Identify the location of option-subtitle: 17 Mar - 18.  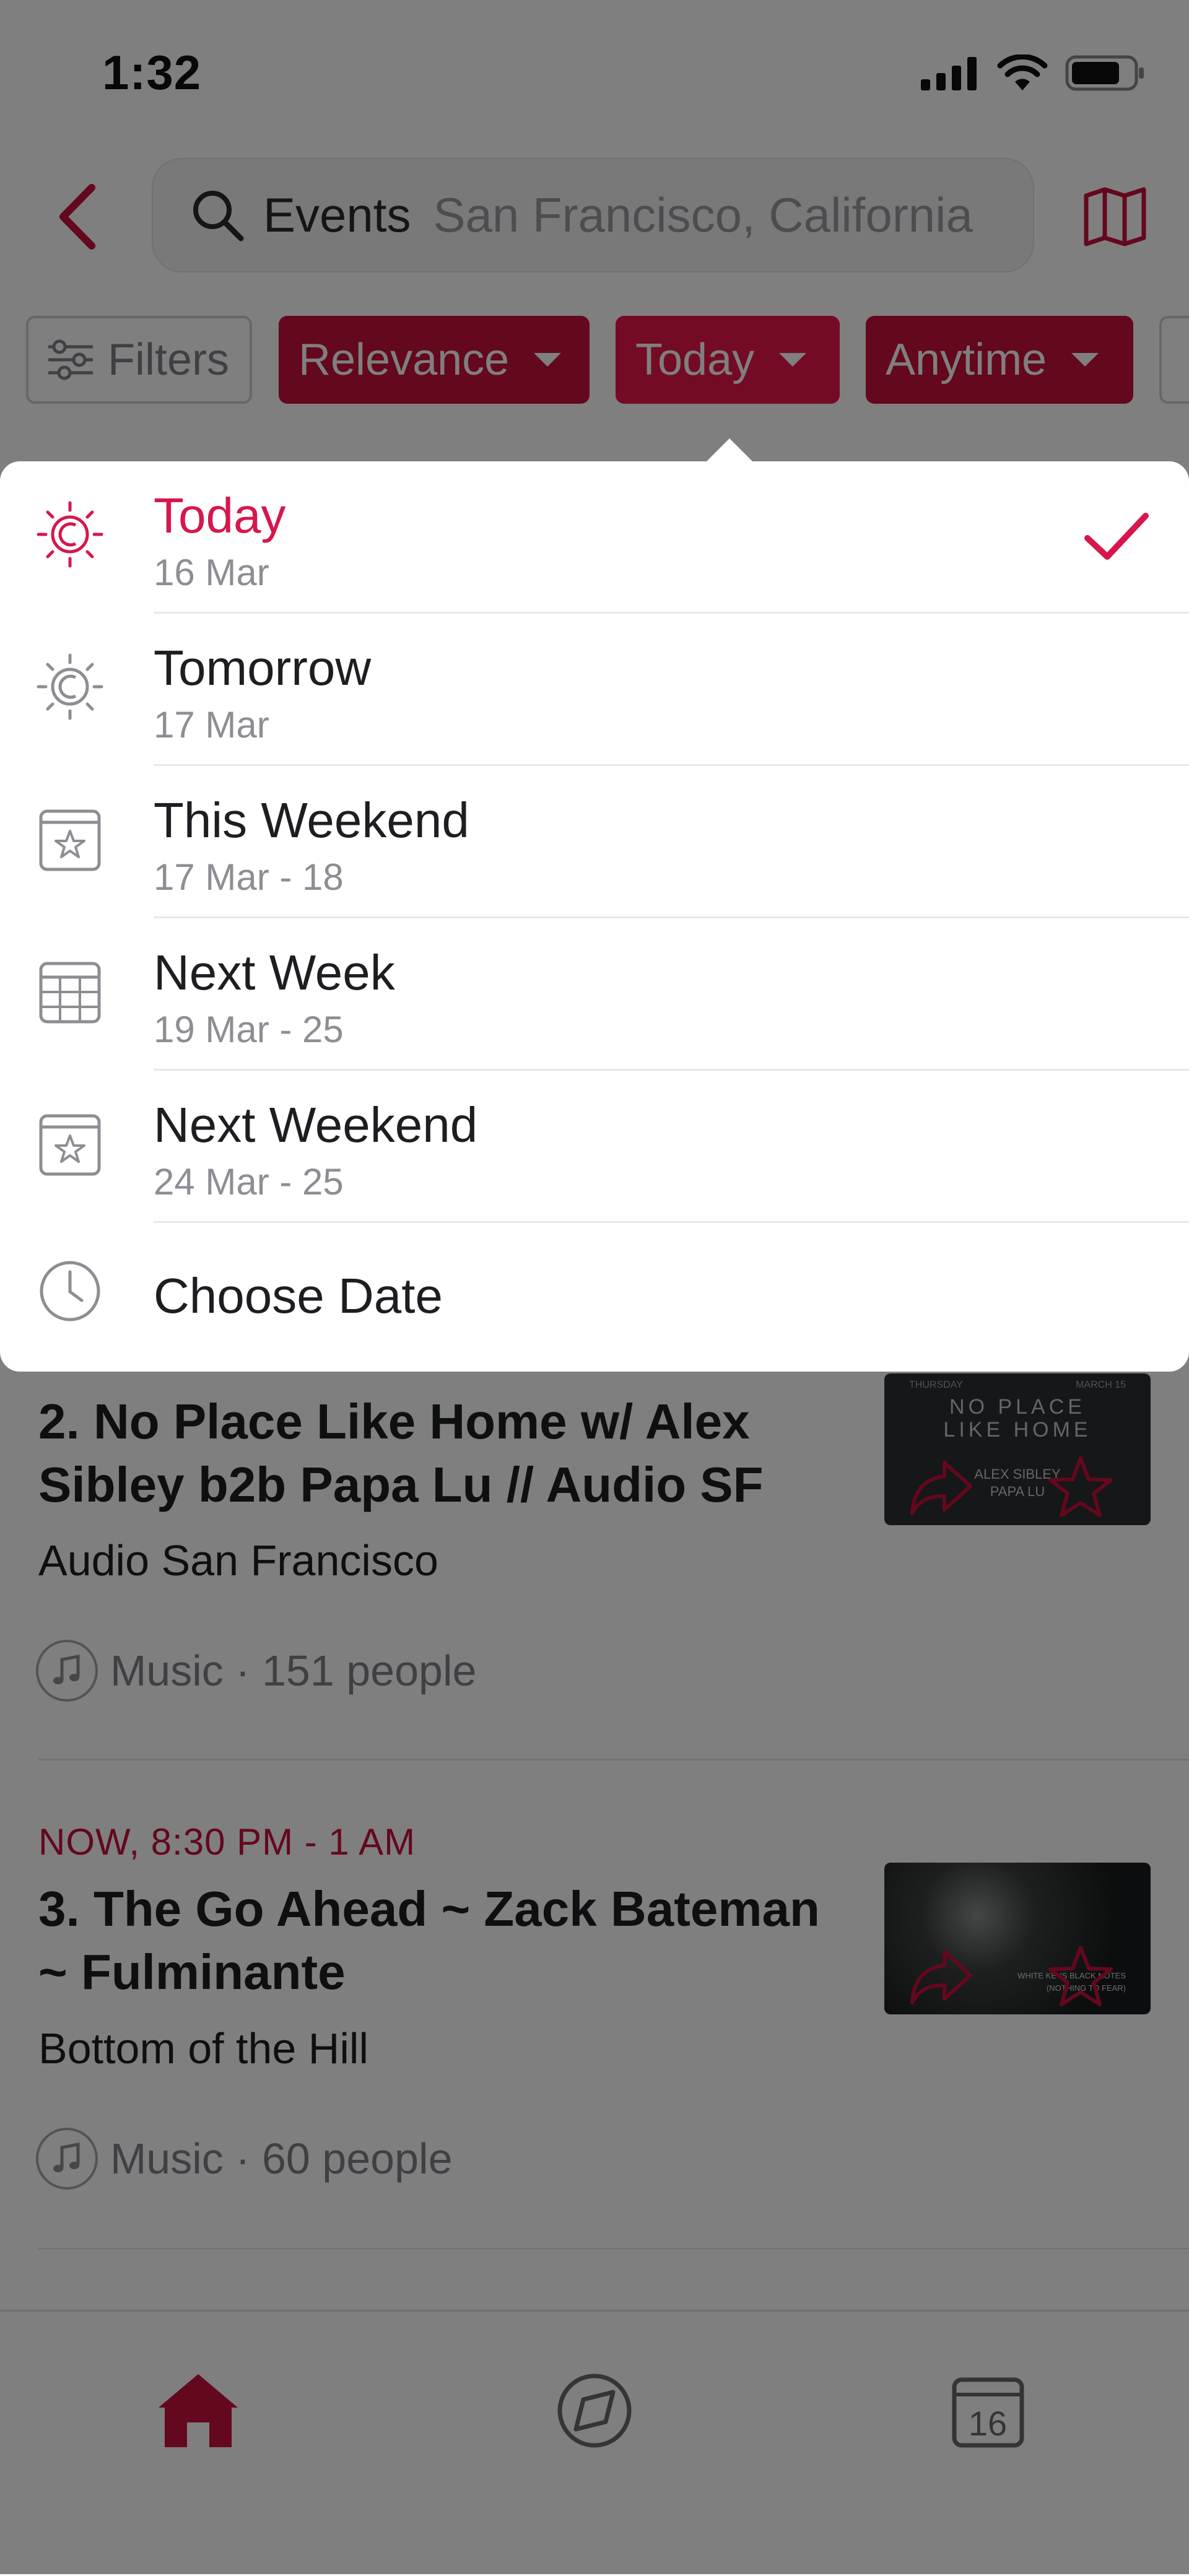
(249, 877).